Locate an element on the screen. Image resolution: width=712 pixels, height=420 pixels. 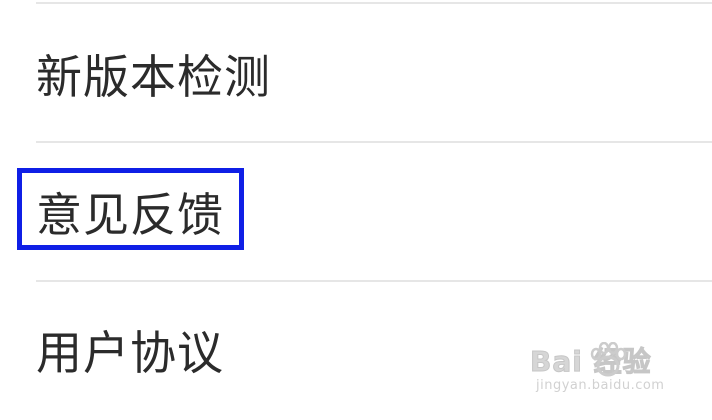
baidu-jingyan-watermark: Bai 经验 jingyan.baidu.com is located at coordinates (614, 369).